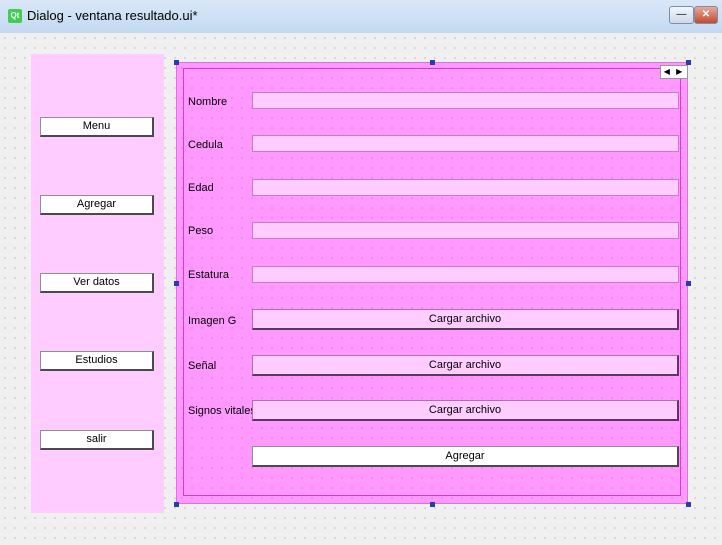 The height and width of the screenshot is (545, 722). I want to click on cedula-label: Cedula, so click(205, 145).